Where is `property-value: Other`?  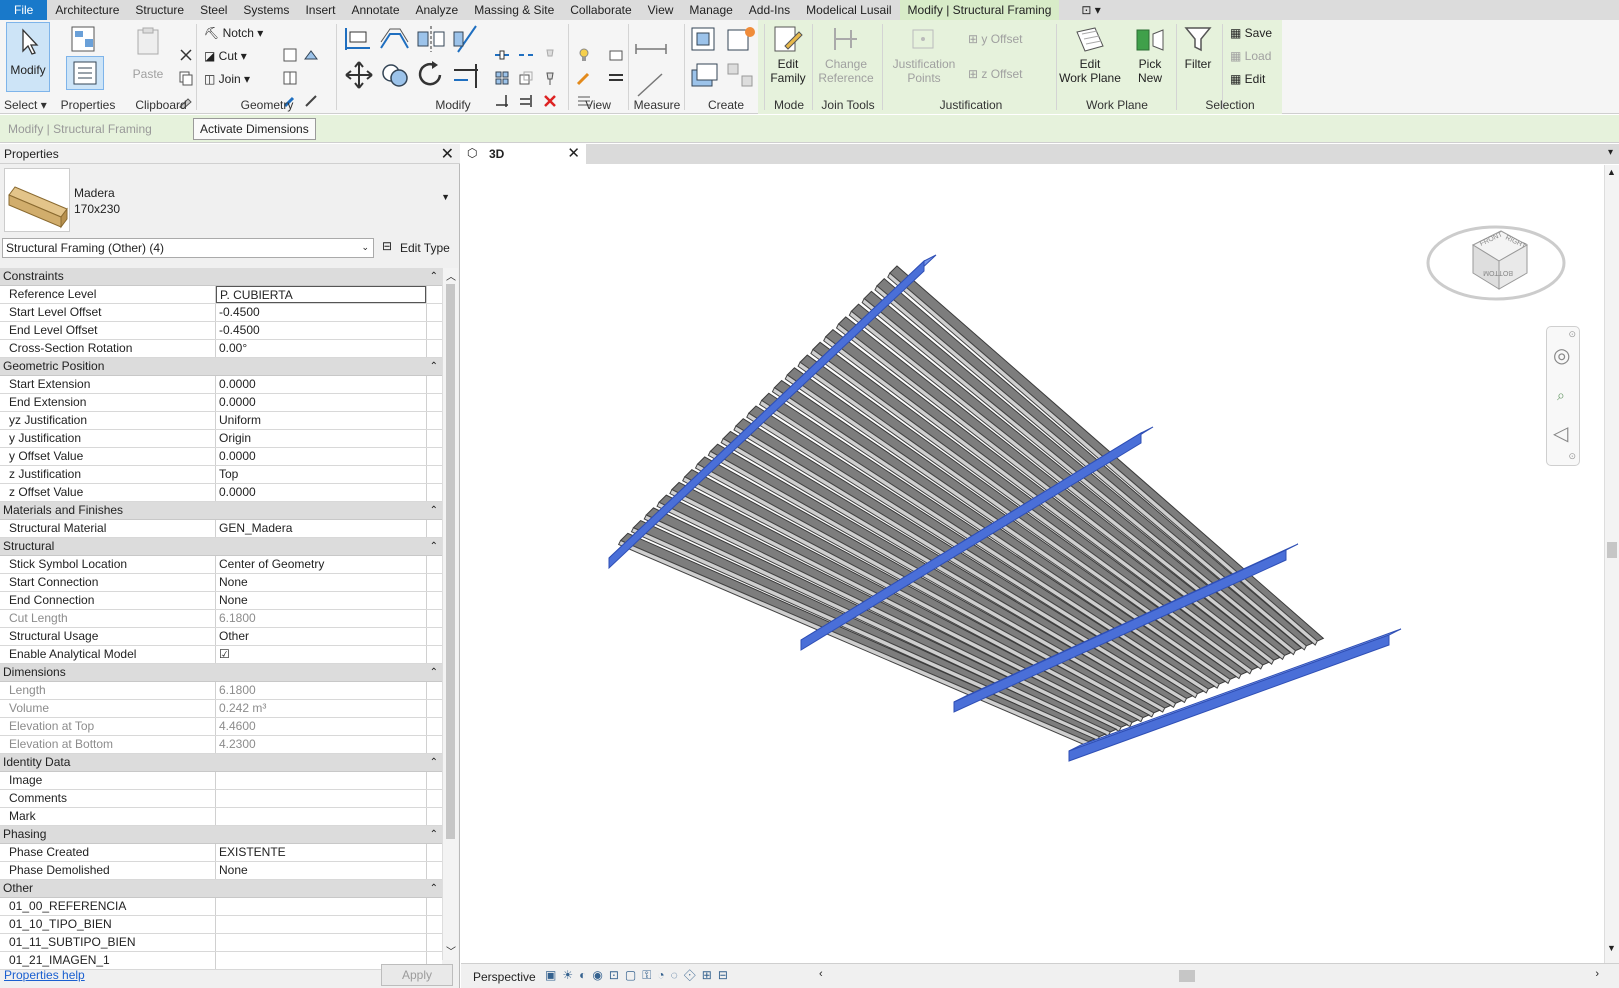
property-value: Other is located at coordinates (321, 636).